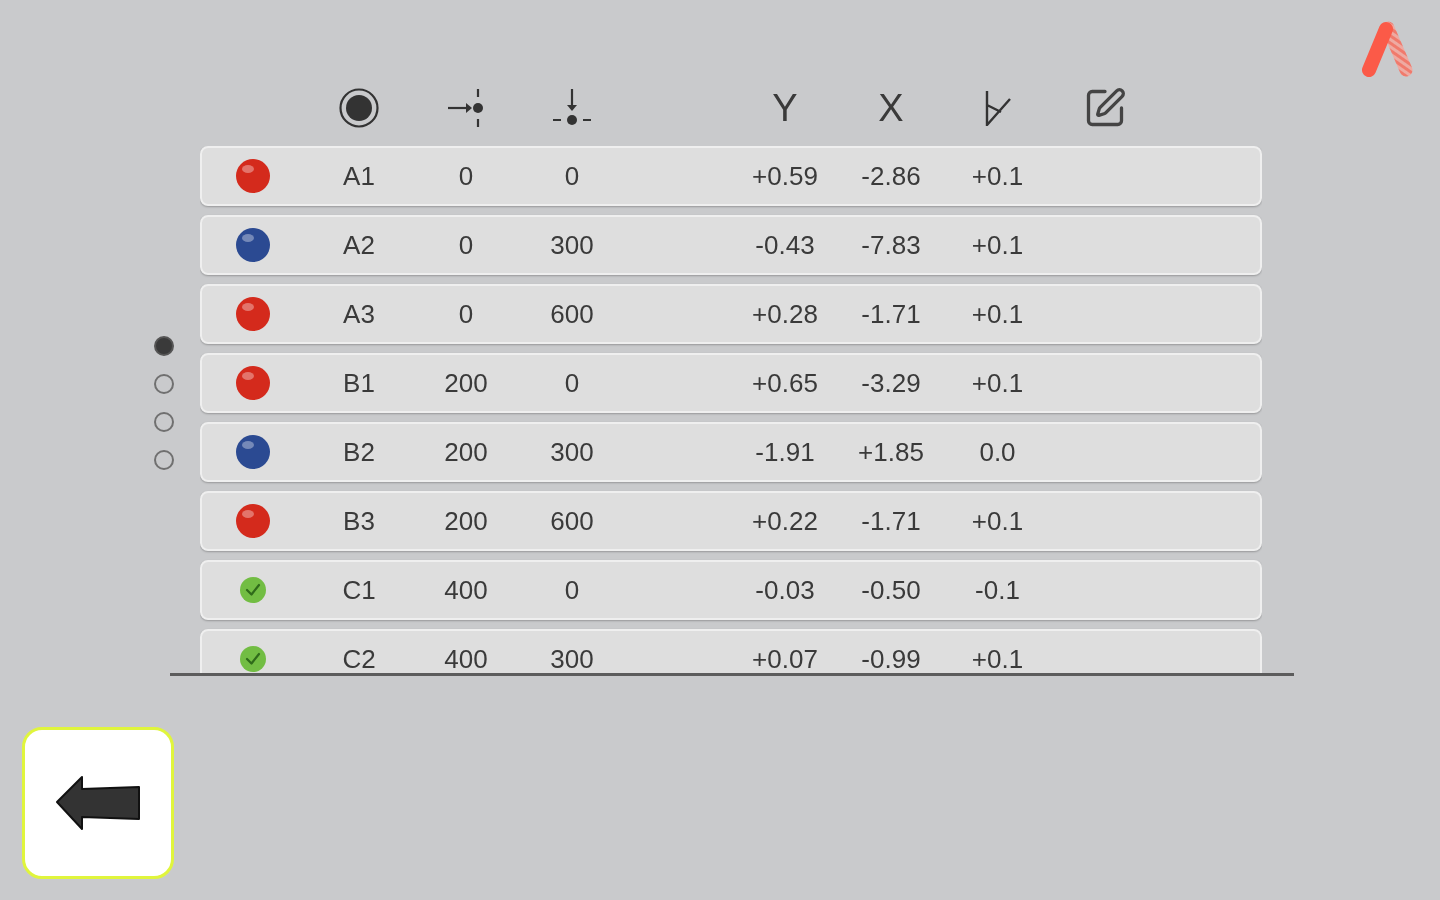  What do you see at coordinates (785, 176) in the screenshot?
I see `table-cell: +0.59` at bounding box center [785, 176].